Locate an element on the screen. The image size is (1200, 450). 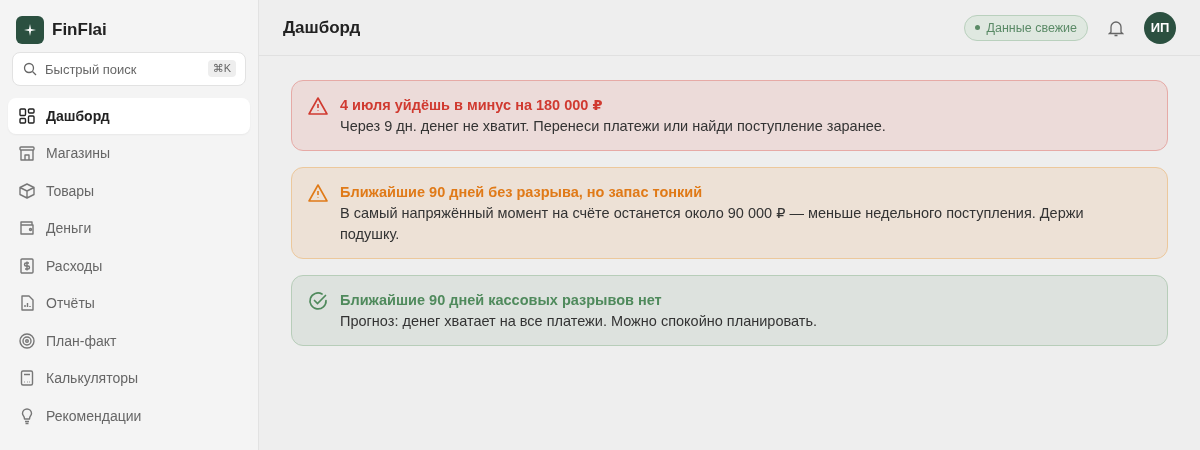
page-title: Дашборд is located at coordinates (322, 27).